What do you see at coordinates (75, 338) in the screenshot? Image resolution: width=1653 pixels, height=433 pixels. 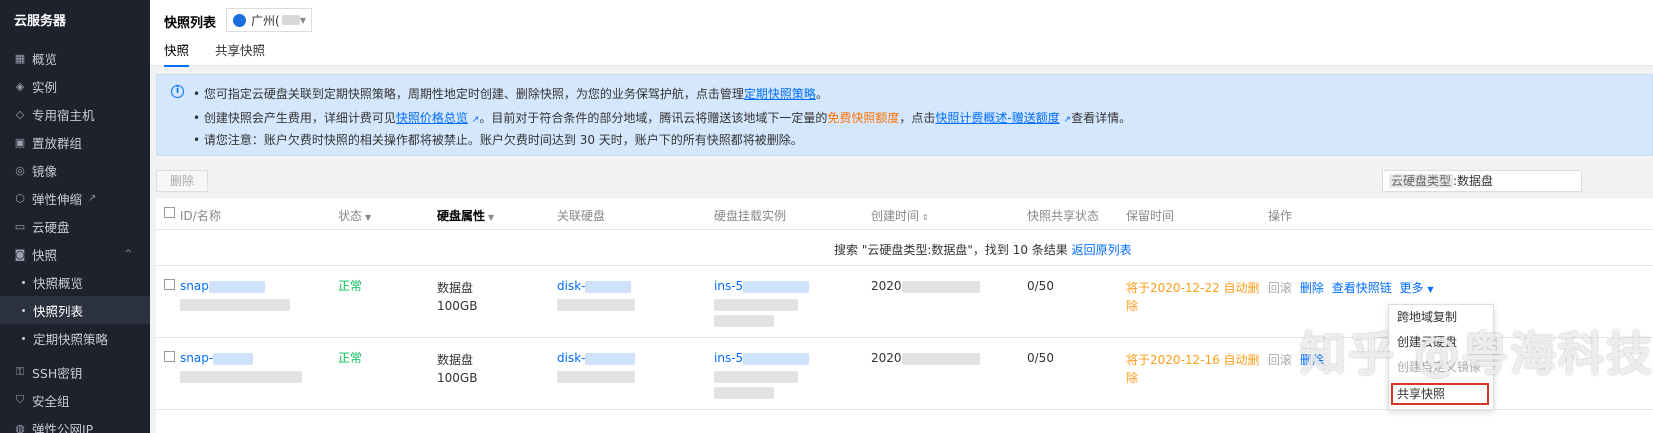 I see `sidebar-subitem: 定期快照策略` at bounding box center [75, 338].